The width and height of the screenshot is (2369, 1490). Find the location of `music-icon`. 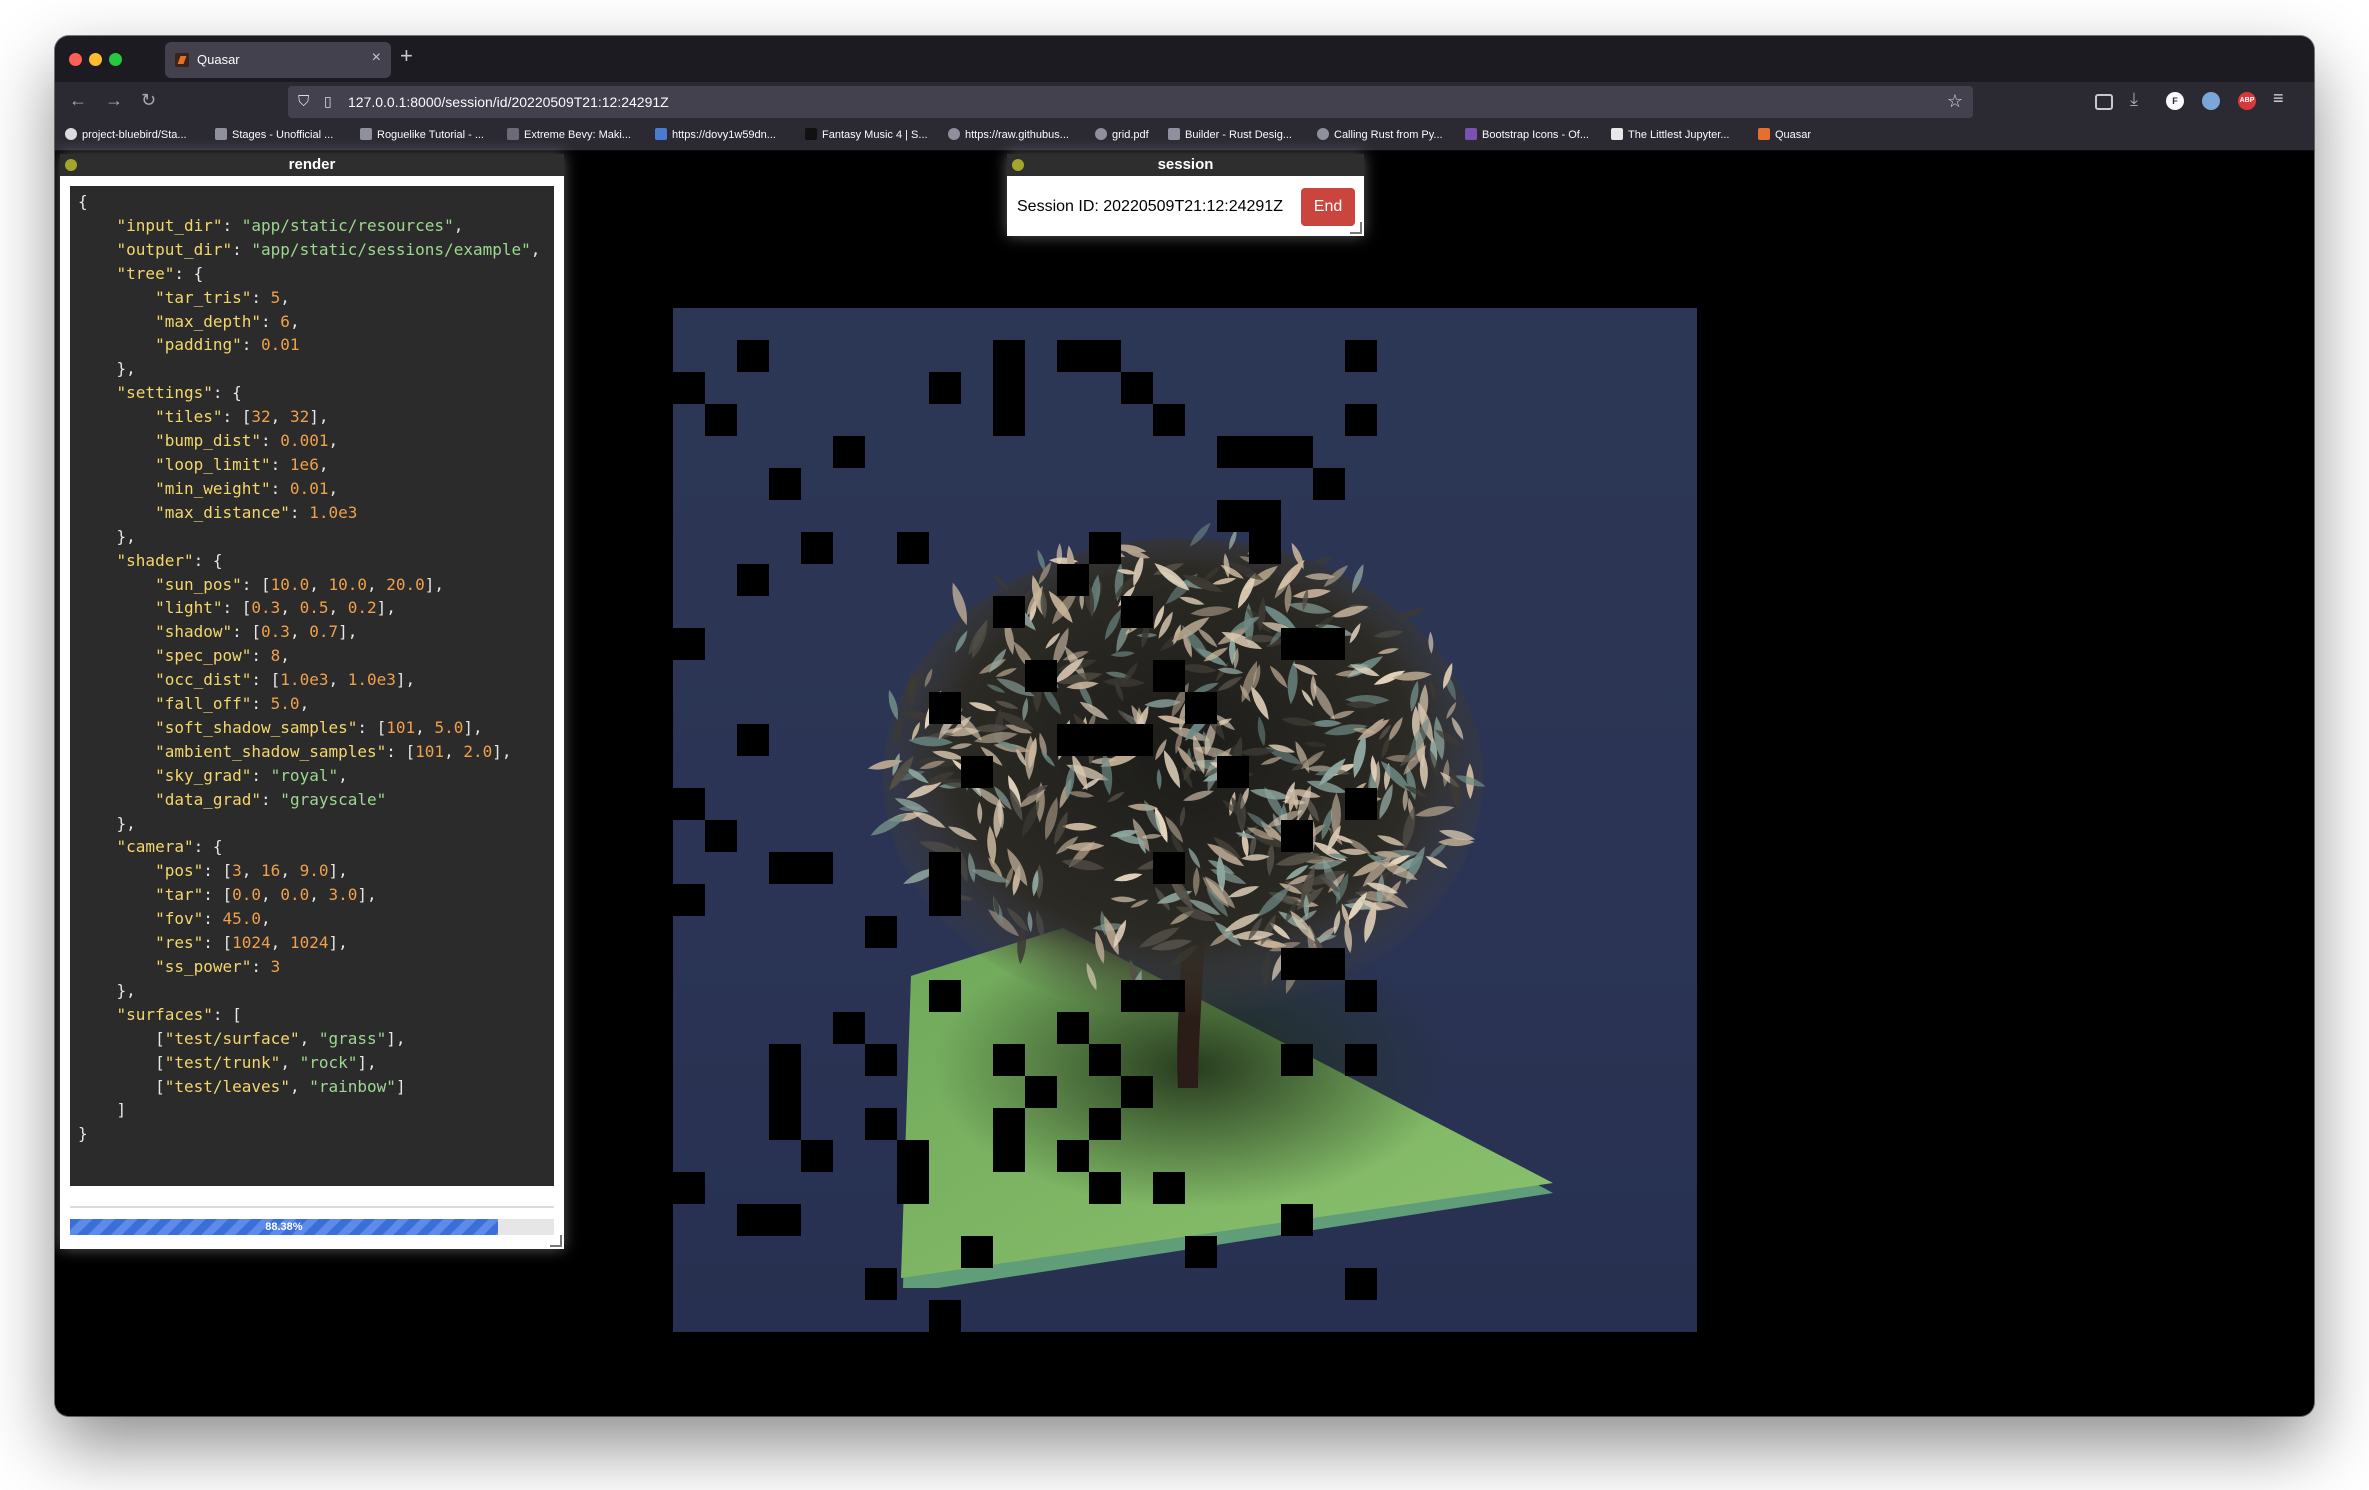

music-icon is located at coordinates (811, 134).